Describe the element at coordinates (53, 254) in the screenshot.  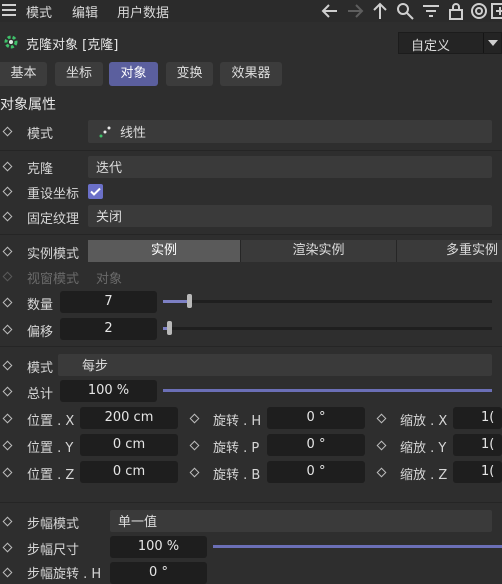
I see `instance-mode-label: 实例模式` at that location.